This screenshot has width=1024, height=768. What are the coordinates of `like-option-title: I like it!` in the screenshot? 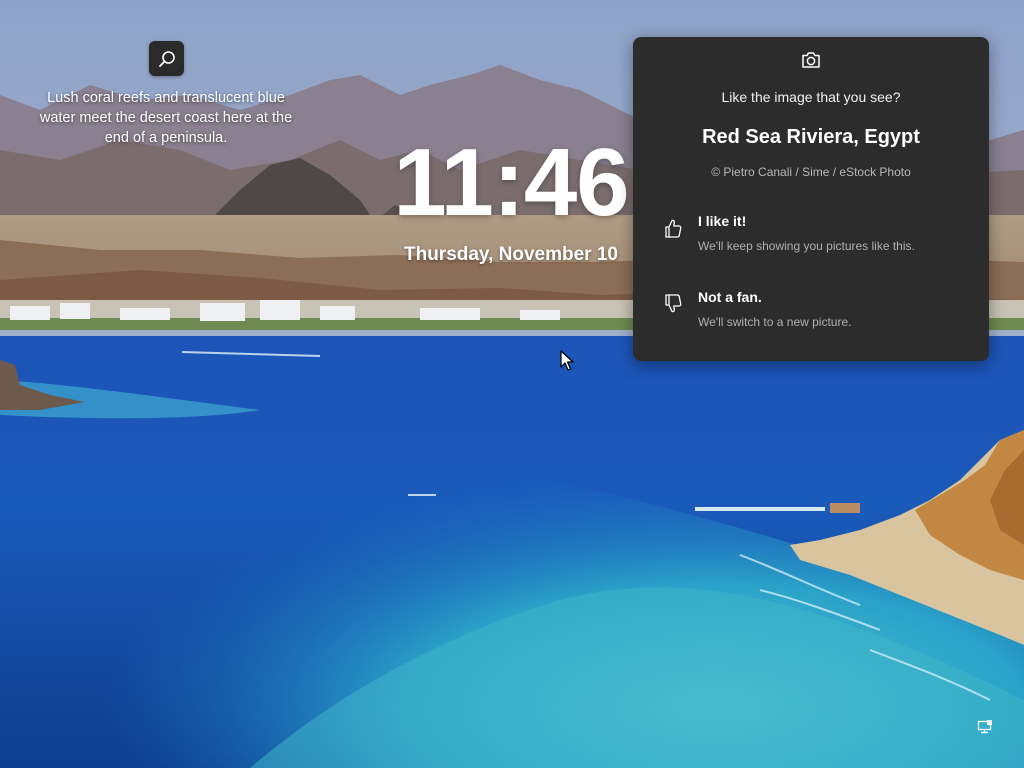 It's located at (722, 221).